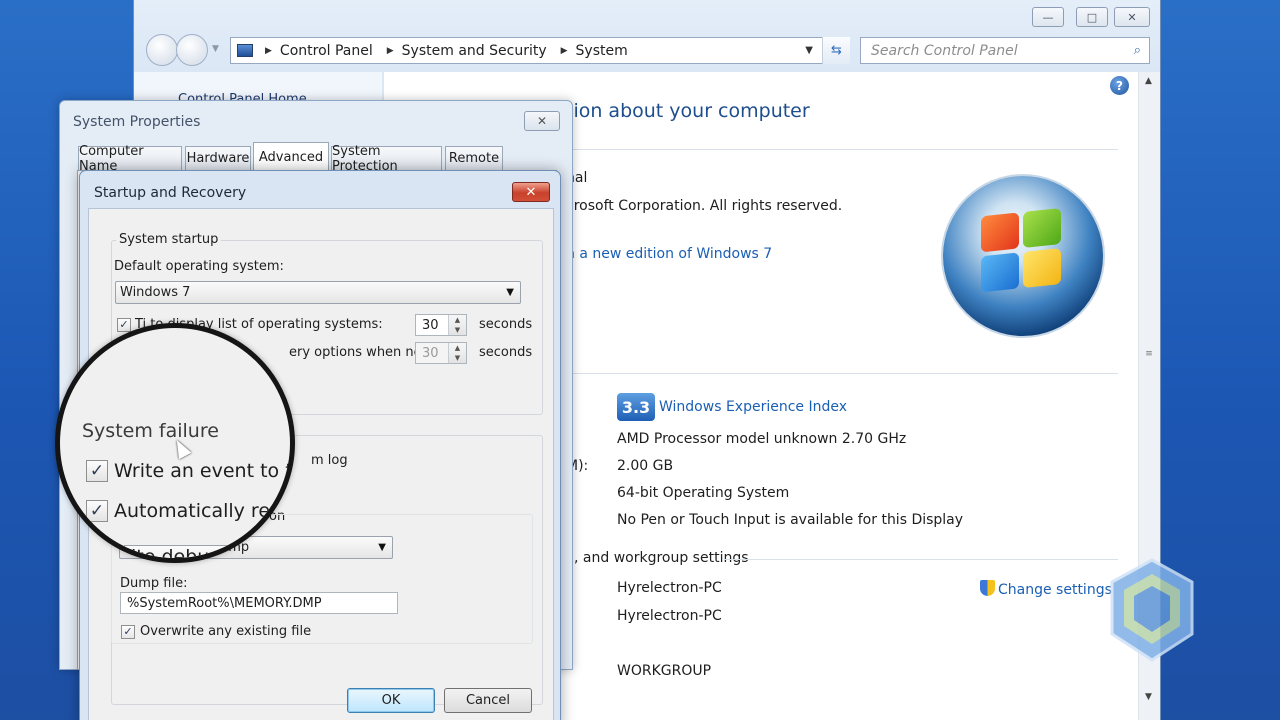 The width and height of the screenshot is (1280, 720). I want to click on default-os-label: Default operating system:, so click(199, 266).